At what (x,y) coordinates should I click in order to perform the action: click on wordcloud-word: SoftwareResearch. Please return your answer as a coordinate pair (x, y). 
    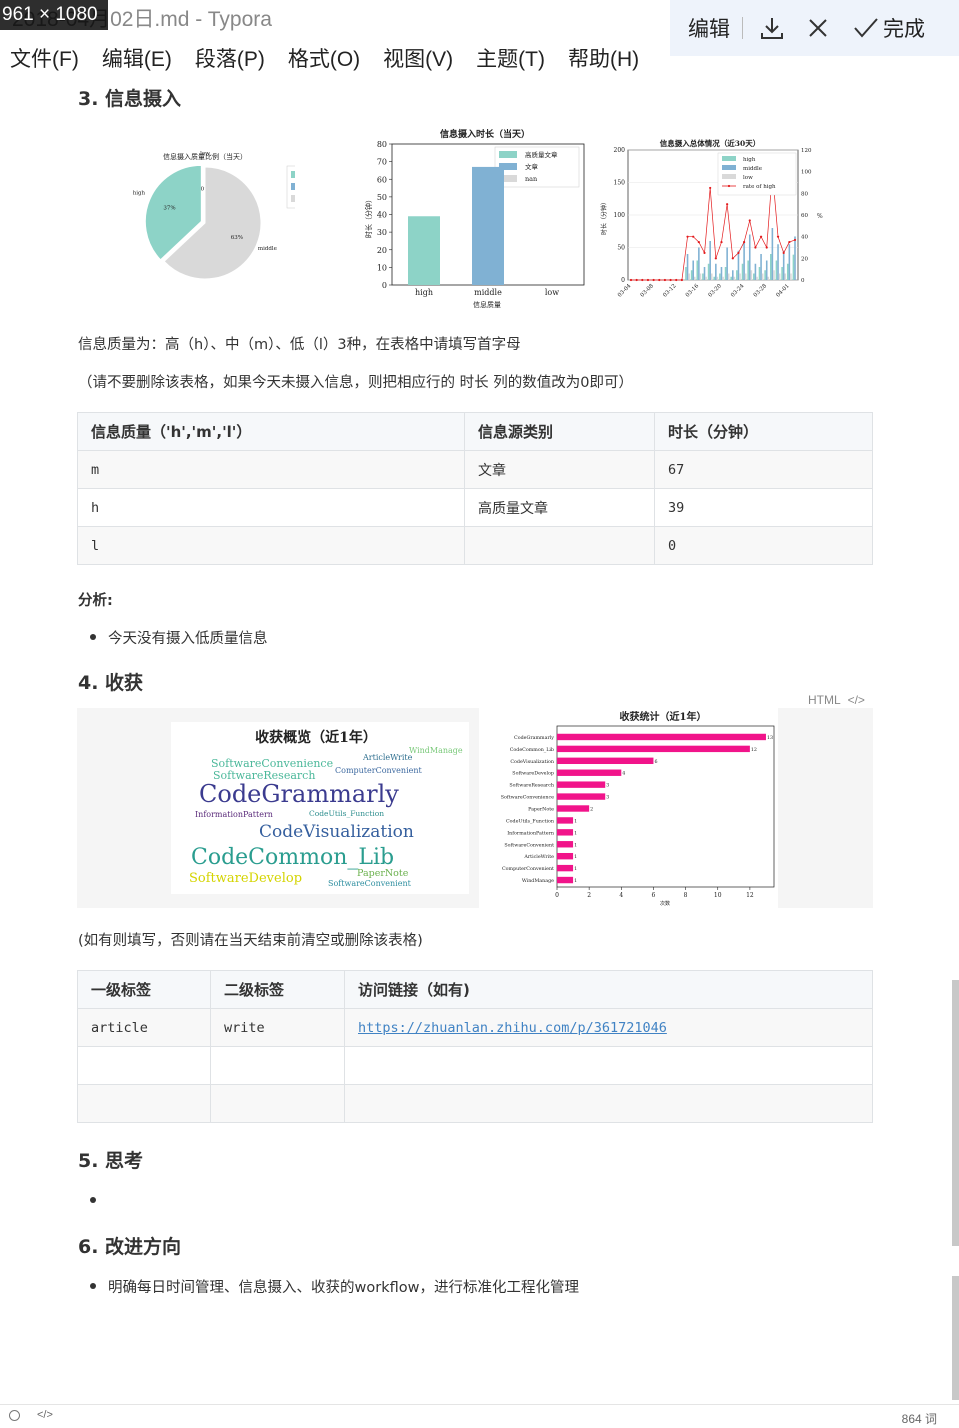
    Looking at the image, I should click on (264, 775).